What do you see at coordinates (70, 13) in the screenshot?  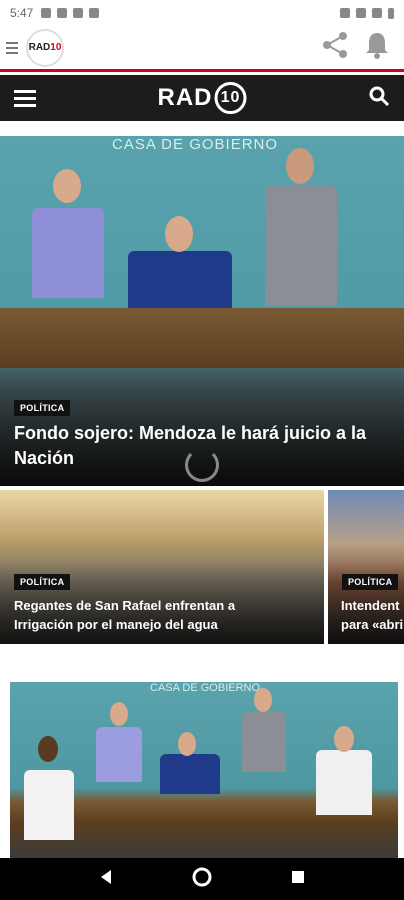 I see `notification-icons` at bounding box center [70, 13].